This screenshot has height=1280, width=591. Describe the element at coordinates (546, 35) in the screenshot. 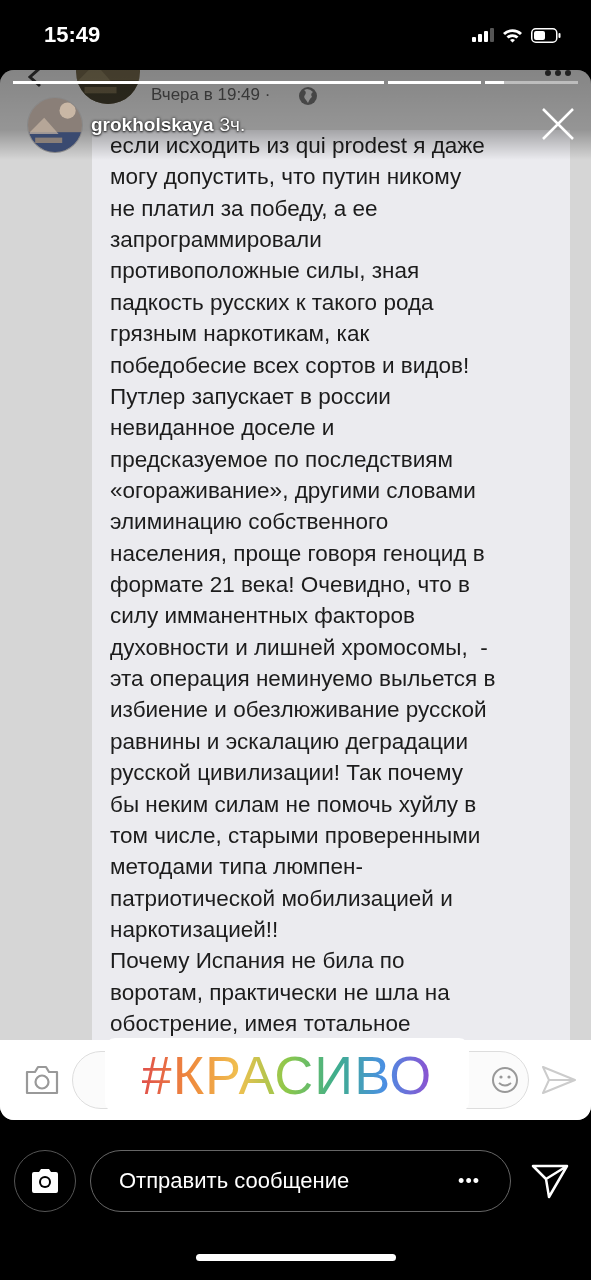

I see `battery-icon` at that location.